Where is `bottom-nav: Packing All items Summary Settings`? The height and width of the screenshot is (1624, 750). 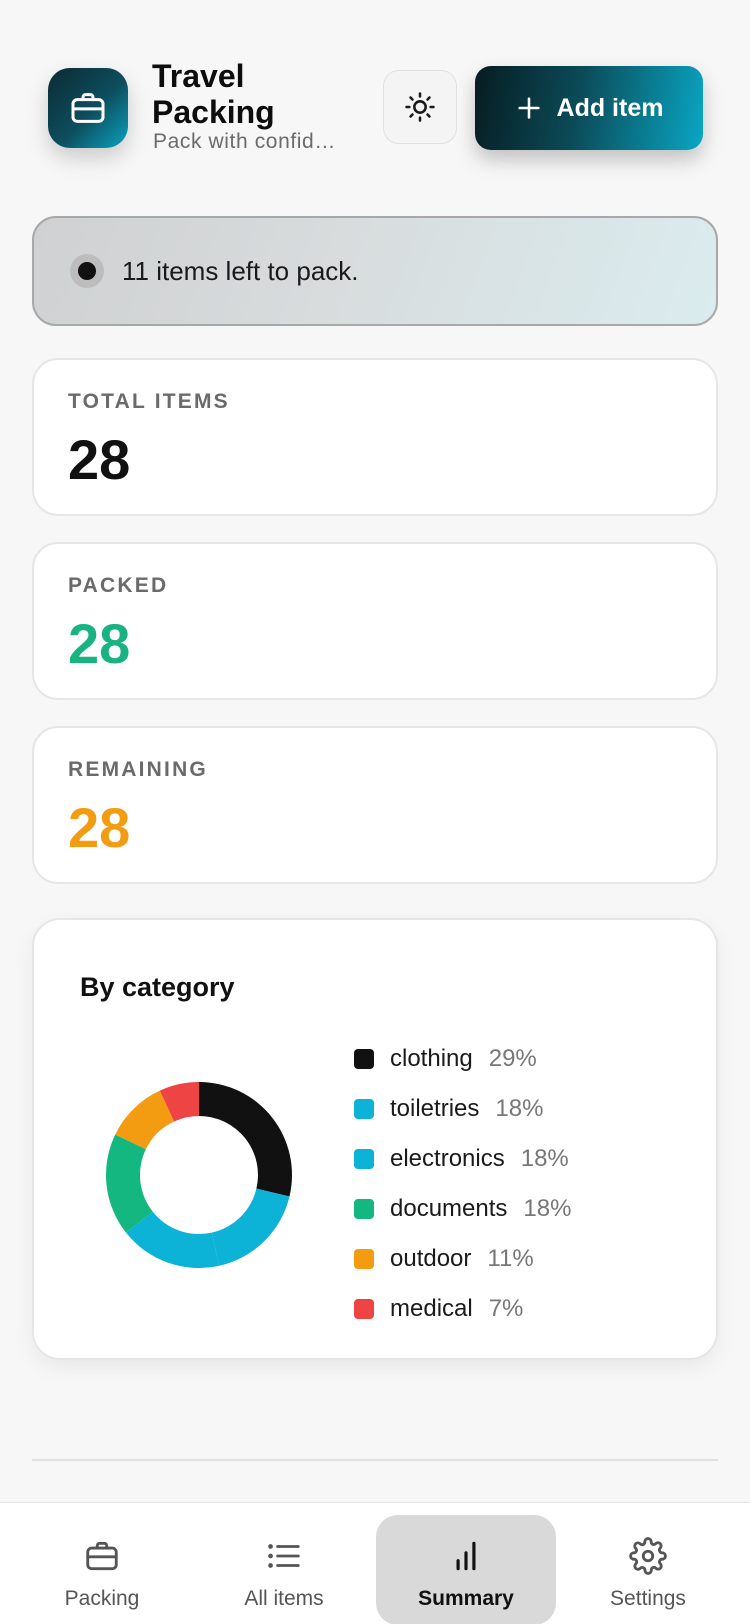
bottom-nav: Packing All items Summary Settings is located at coordinates (375, 1563).